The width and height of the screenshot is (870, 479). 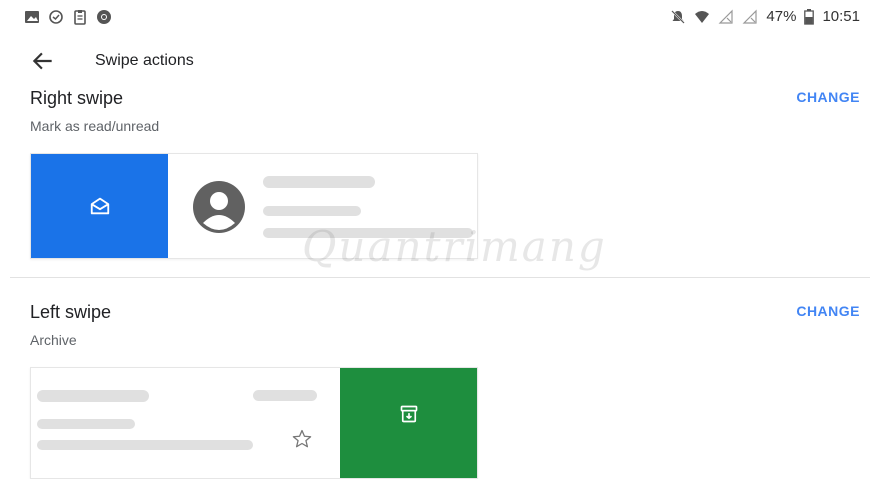 I want to click on status-right-icons: 47% 10:51, so click(x=765, y=16).